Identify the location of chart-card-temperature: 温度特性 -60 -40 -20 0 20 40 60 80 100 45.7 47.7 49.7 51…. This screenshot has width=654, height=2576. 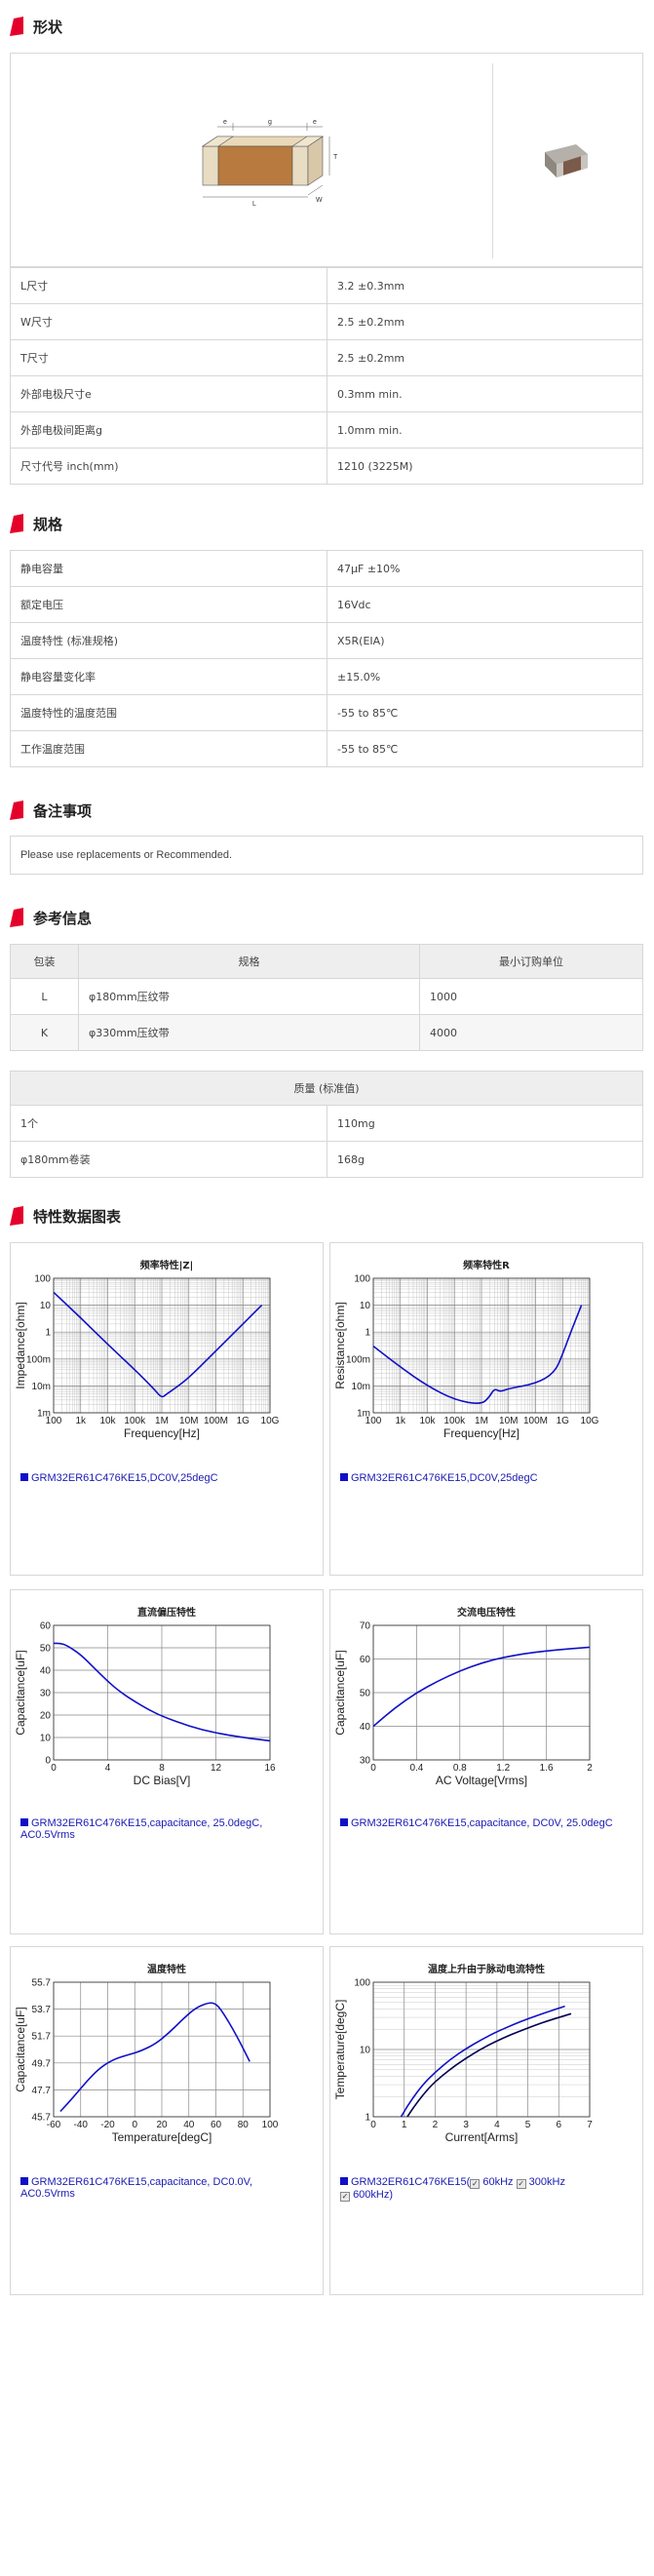
(167, 2120).